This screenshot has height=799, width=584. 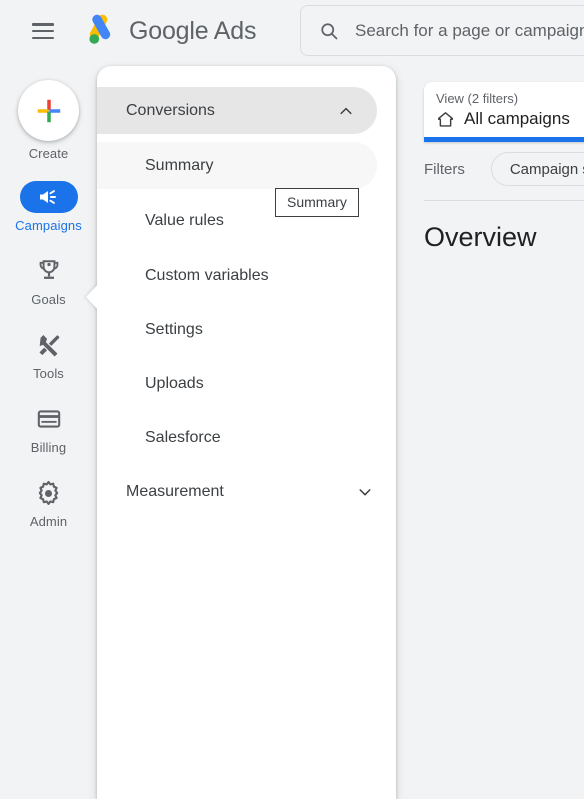 I want to click on brand-google: Google, so click(x=169, y=30).